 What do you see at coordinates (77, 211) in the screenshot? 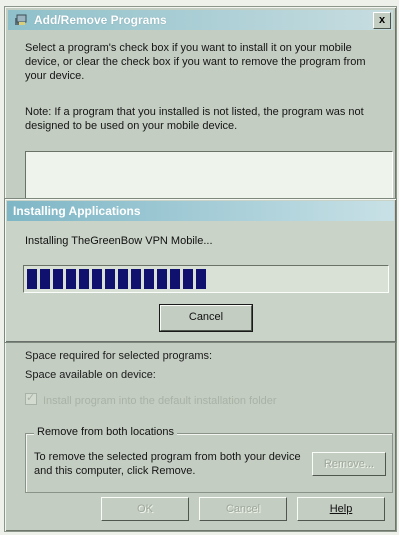
I see `dialog-title: Installing Applications` at bounding box center [77, 211].